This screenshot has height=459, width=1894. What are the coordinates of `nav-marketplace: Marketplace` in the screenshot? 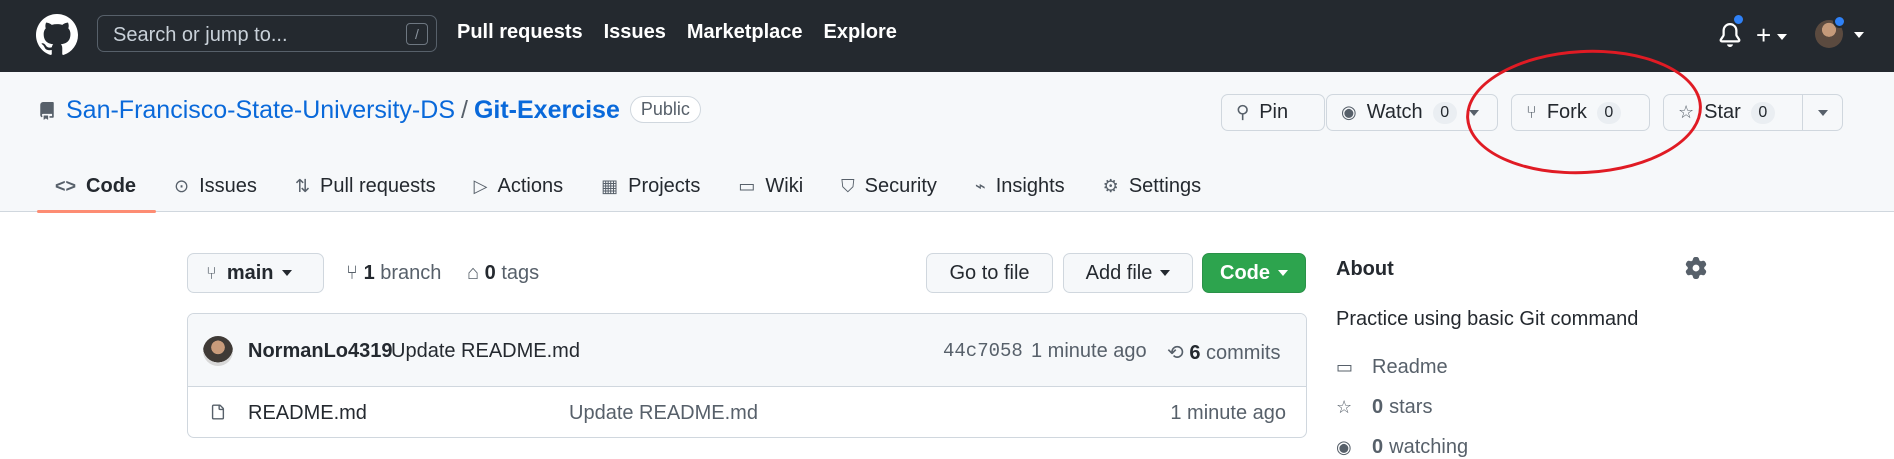 It's located at (745, 32).